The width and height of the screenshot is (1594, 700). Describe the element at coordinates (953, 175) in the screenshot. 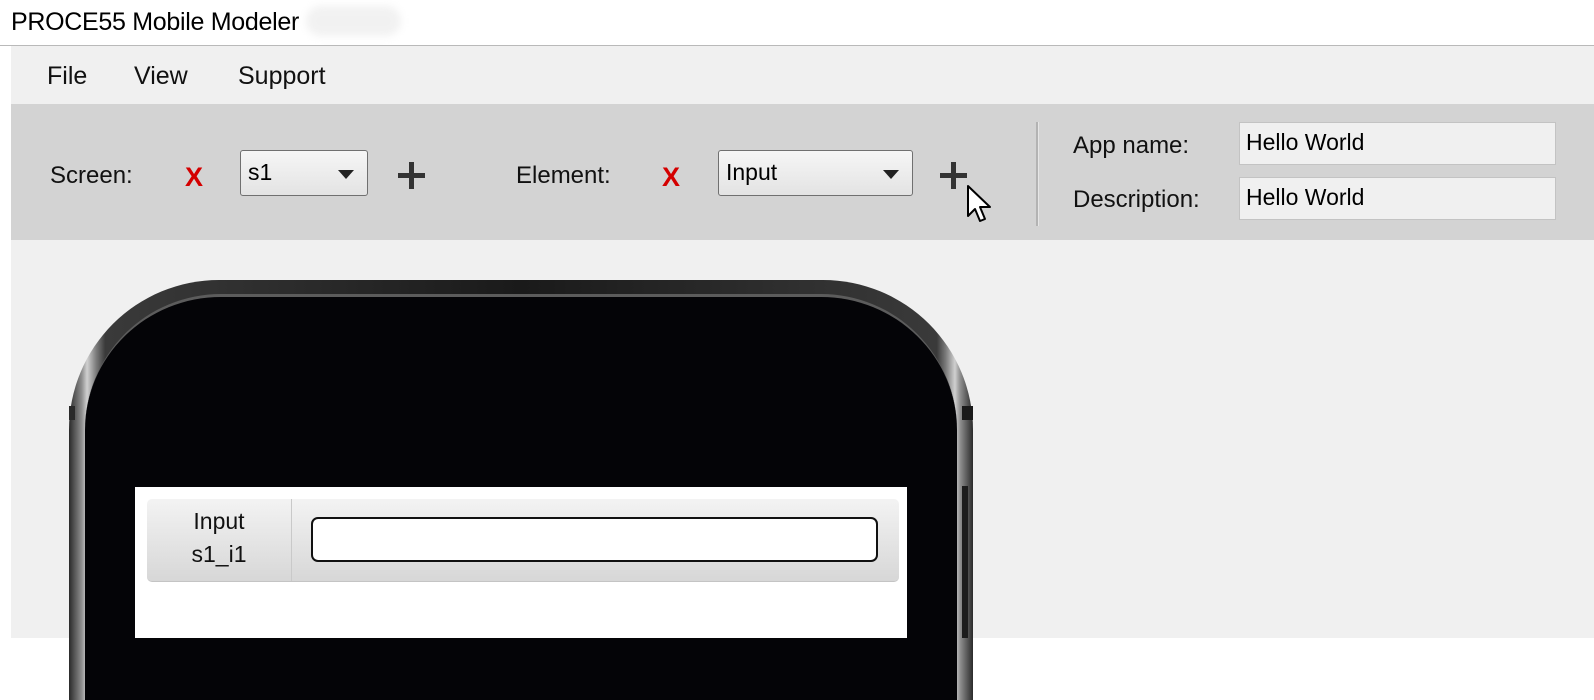

I see `add-element-button` at that location.